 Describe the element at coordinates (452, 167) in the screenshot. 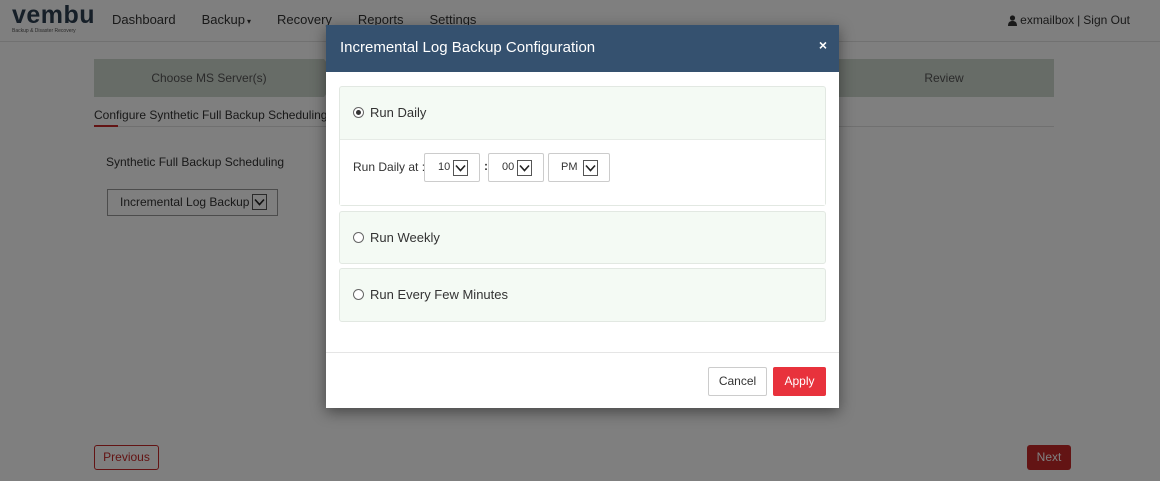

I see `hour-select: 10` at that location.